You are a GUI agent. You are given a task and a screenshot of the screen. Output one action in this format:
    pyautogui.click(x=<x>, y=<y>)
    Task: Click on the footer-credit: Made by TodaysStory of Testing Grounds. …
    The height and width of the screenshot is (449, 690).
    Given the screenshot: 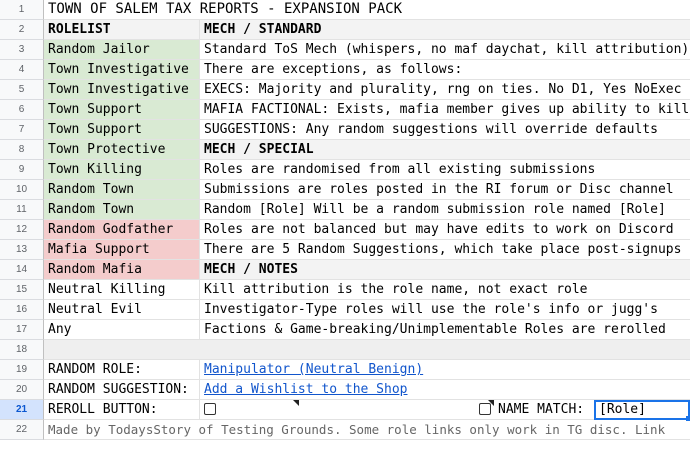 What is the action you would take?
    pyautogui.click(x=367, y=430)
    